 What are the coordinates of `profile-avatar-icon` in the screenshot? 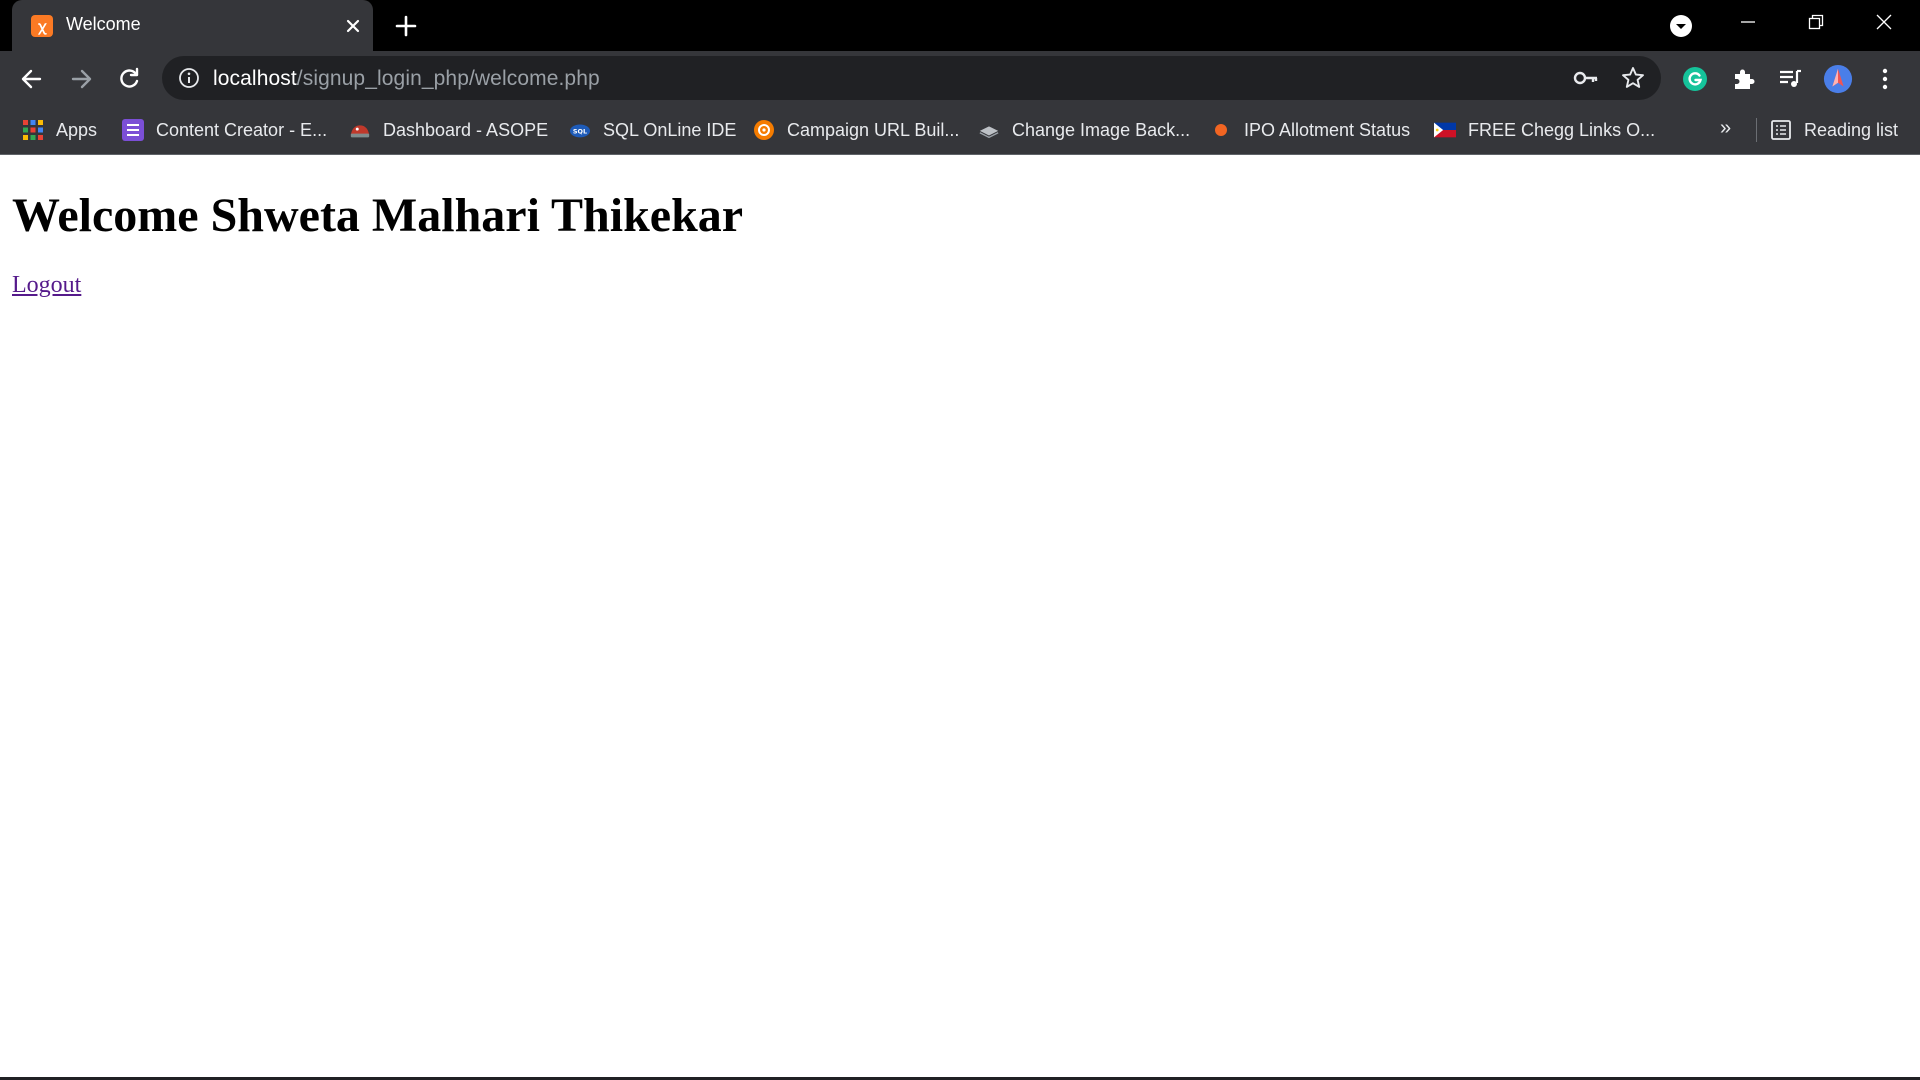 It's located at (1838, 79).